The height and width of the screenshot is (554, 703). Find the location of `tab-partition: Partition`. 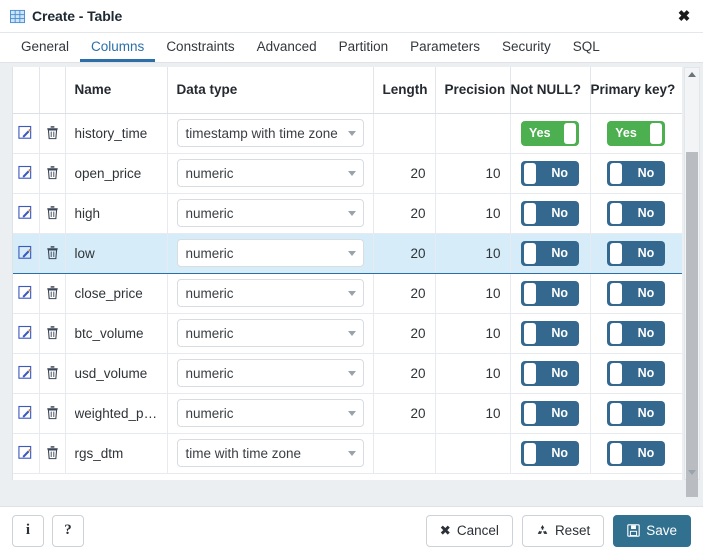

tab-partition: Partition is located at coordinates (364, 51).